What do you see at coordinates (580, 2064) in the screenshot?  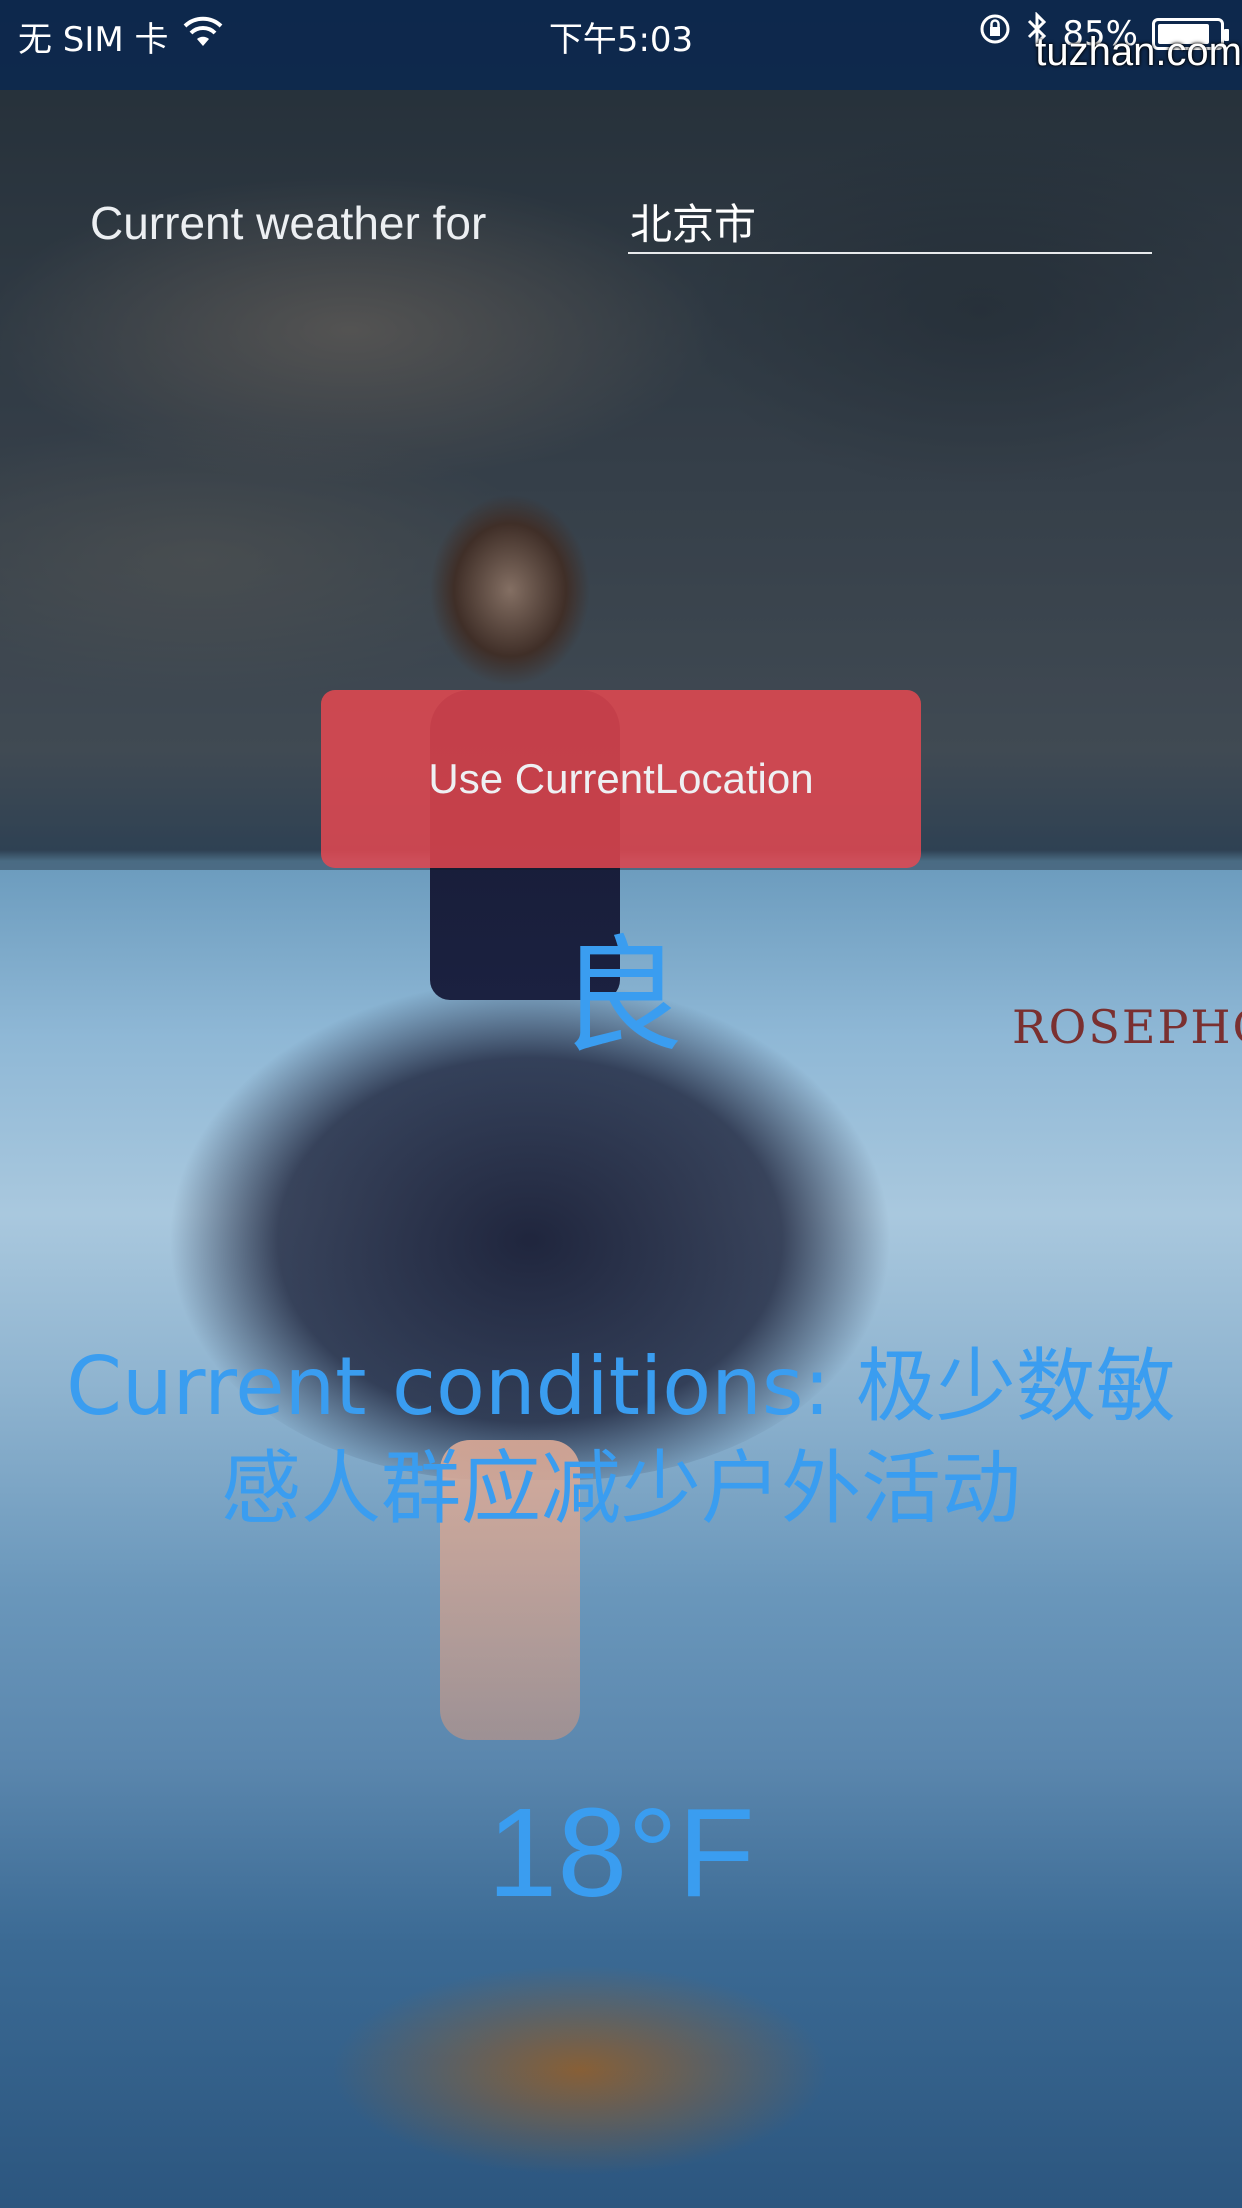 I see `photo-reflection` at bounding box center [580, 2064].